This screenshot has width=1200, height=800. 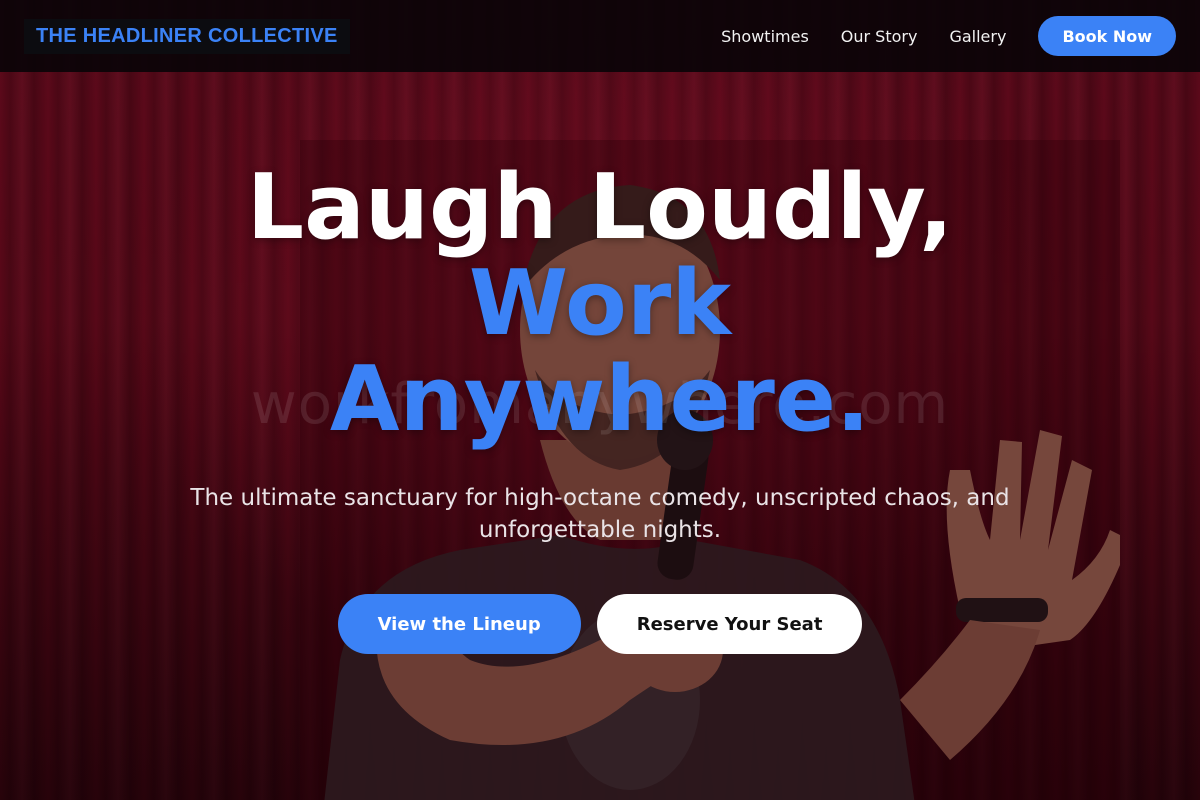 What do you see at coordinates (765, 36) in the screenshot?
I see `nav-link-showtimes: Showtimes` at bounding box center [765, 36].